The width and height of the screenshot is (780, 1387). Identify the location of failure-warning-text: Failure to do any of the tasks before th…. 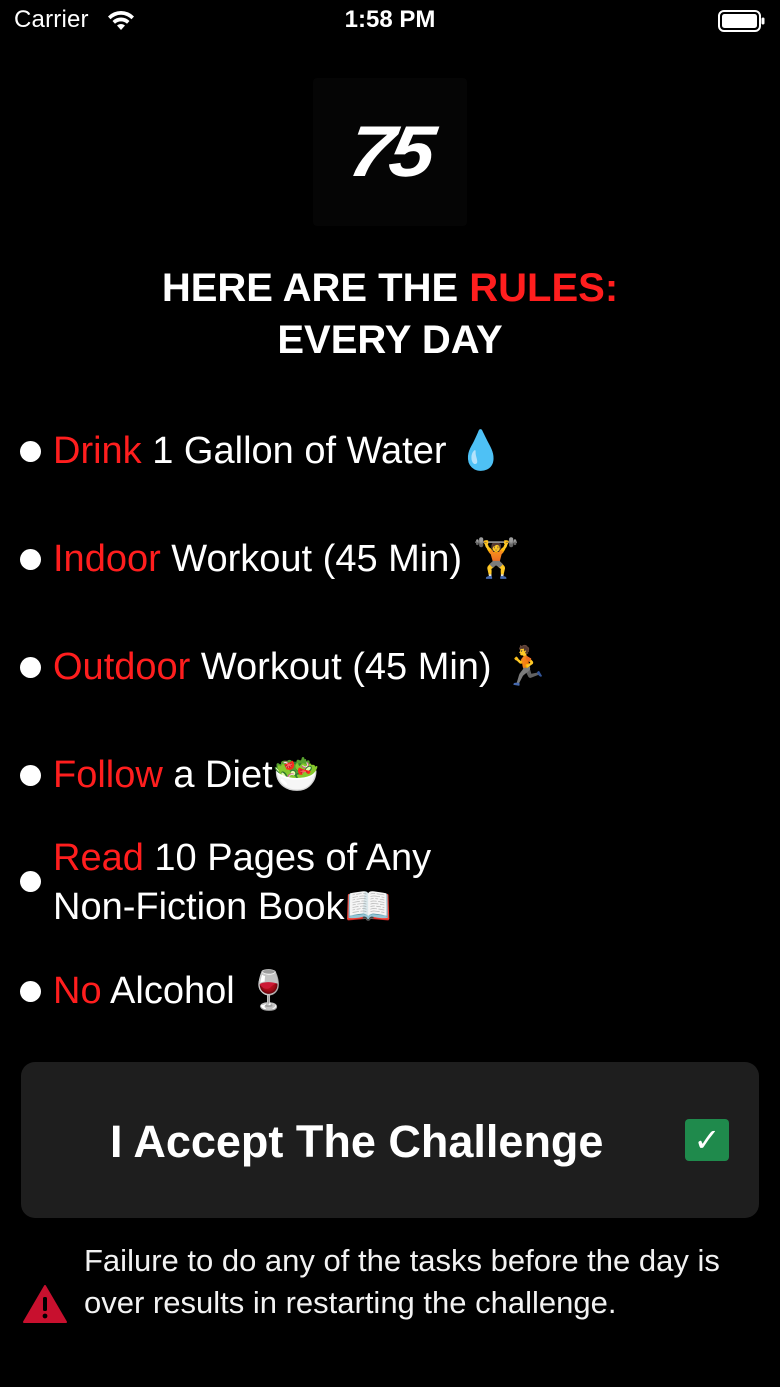
(402, 1281).